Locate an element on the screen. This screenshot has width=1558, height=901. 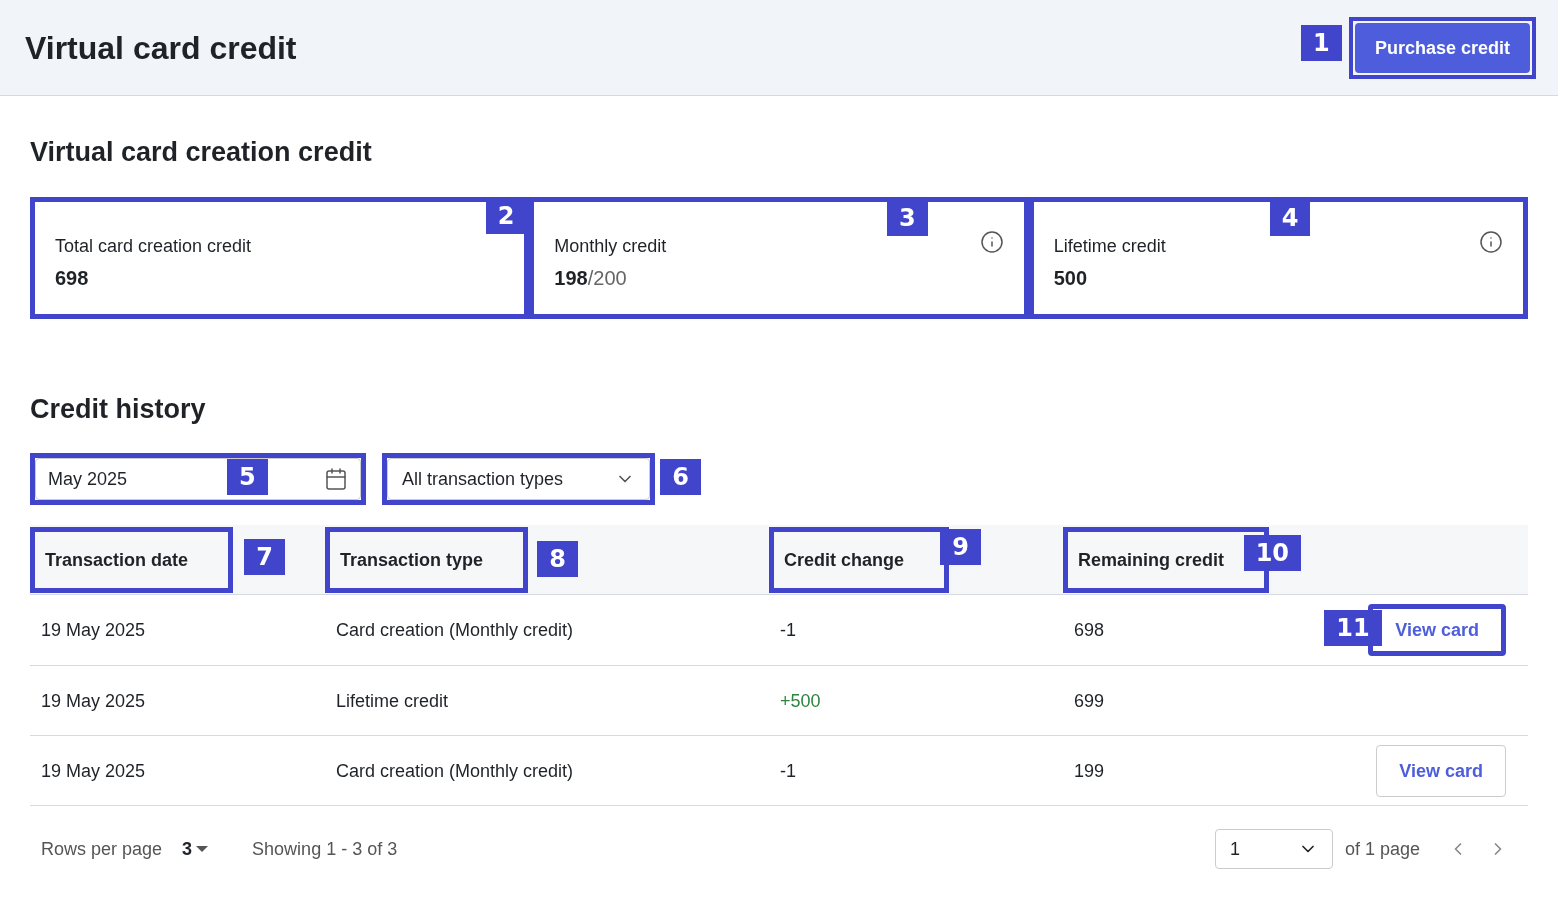
page-select: 1 is located at coordinates (1273, 849).